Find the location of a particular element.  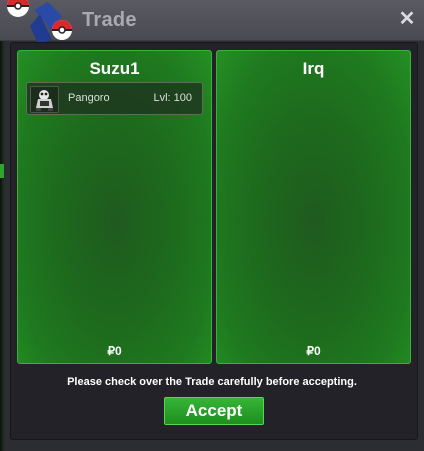

background-edge is located at coordinates (2, 245).